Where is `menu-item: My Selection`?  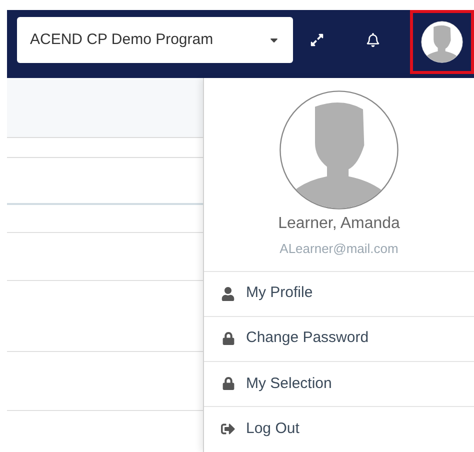 menu-item: My Selection is located at coordinates (339, 384).